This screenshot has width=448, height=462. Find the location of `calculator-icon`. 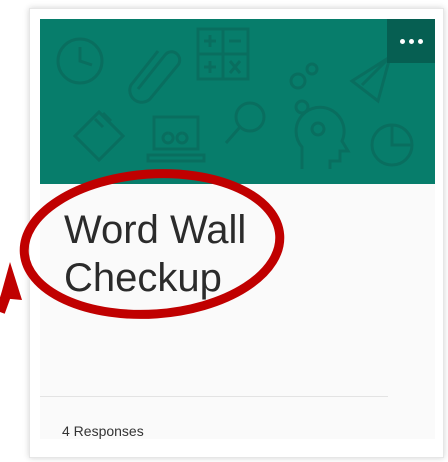

calculator-icon is located at coordinates (223, 54).